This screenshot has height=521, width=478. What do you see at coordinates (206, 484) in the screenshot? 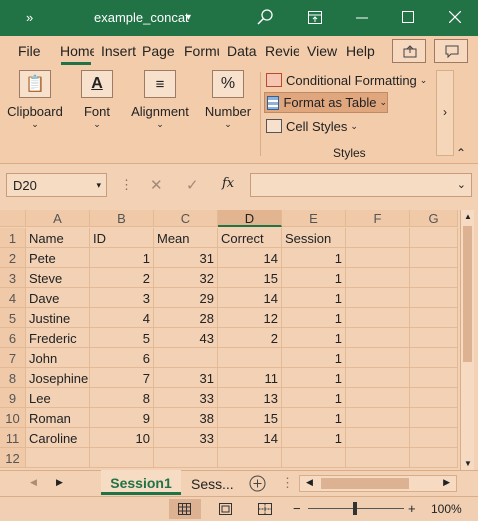
I see `sheet-tab-session2: Sess` at bounding box center [206, 484].